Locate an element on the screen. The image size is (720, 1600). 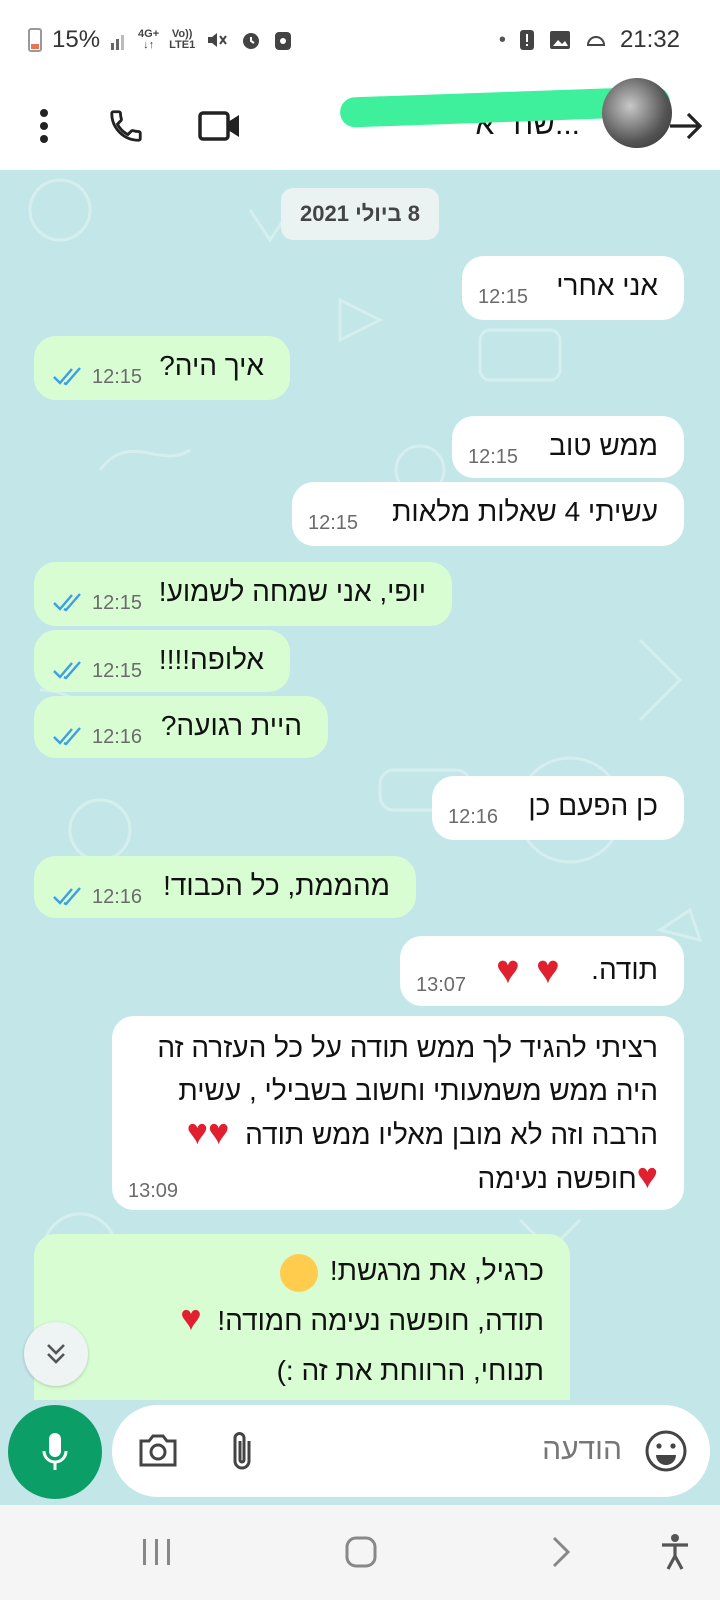
status-left: 15% 4G+ ↓↑ Vo)) LTE1 is located at coordinates (160, 40).